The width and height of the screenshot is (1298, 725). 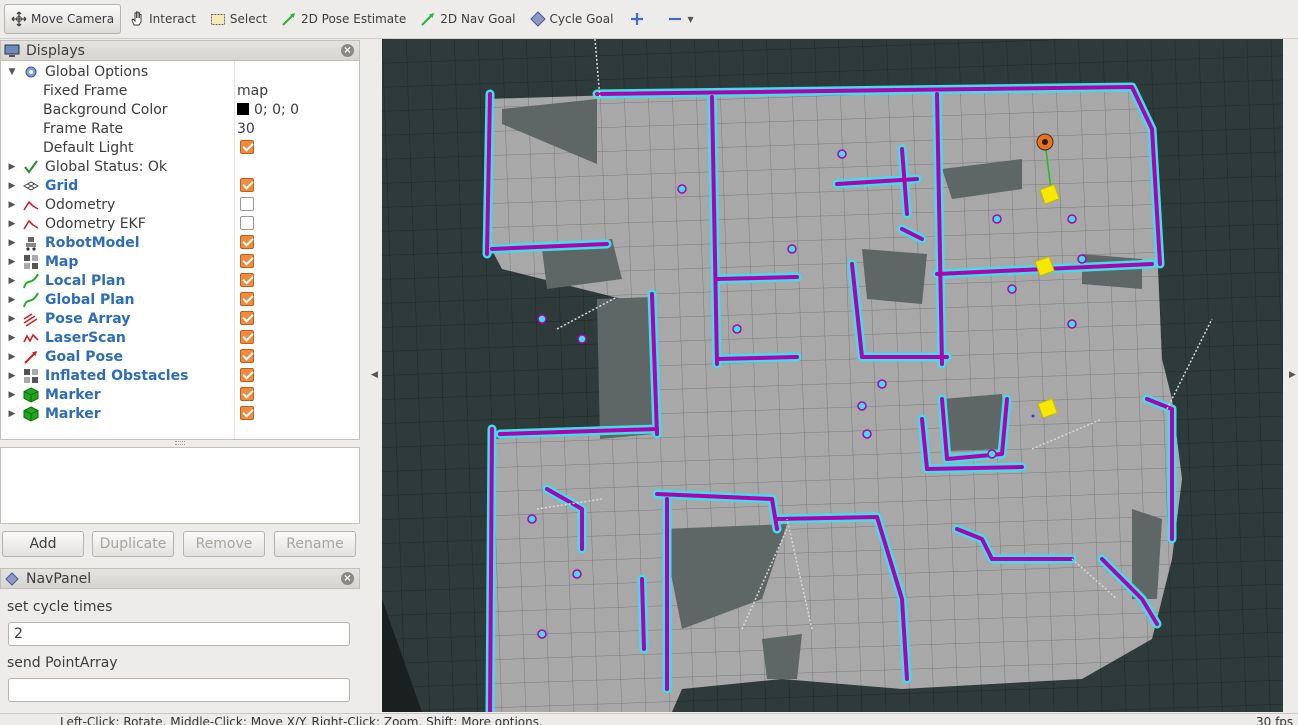 What do you see at coordinates (180, 204) in the screenshot?
I see `display-item-odometry: ▶ Odometry` at bounding box center [180, 204].